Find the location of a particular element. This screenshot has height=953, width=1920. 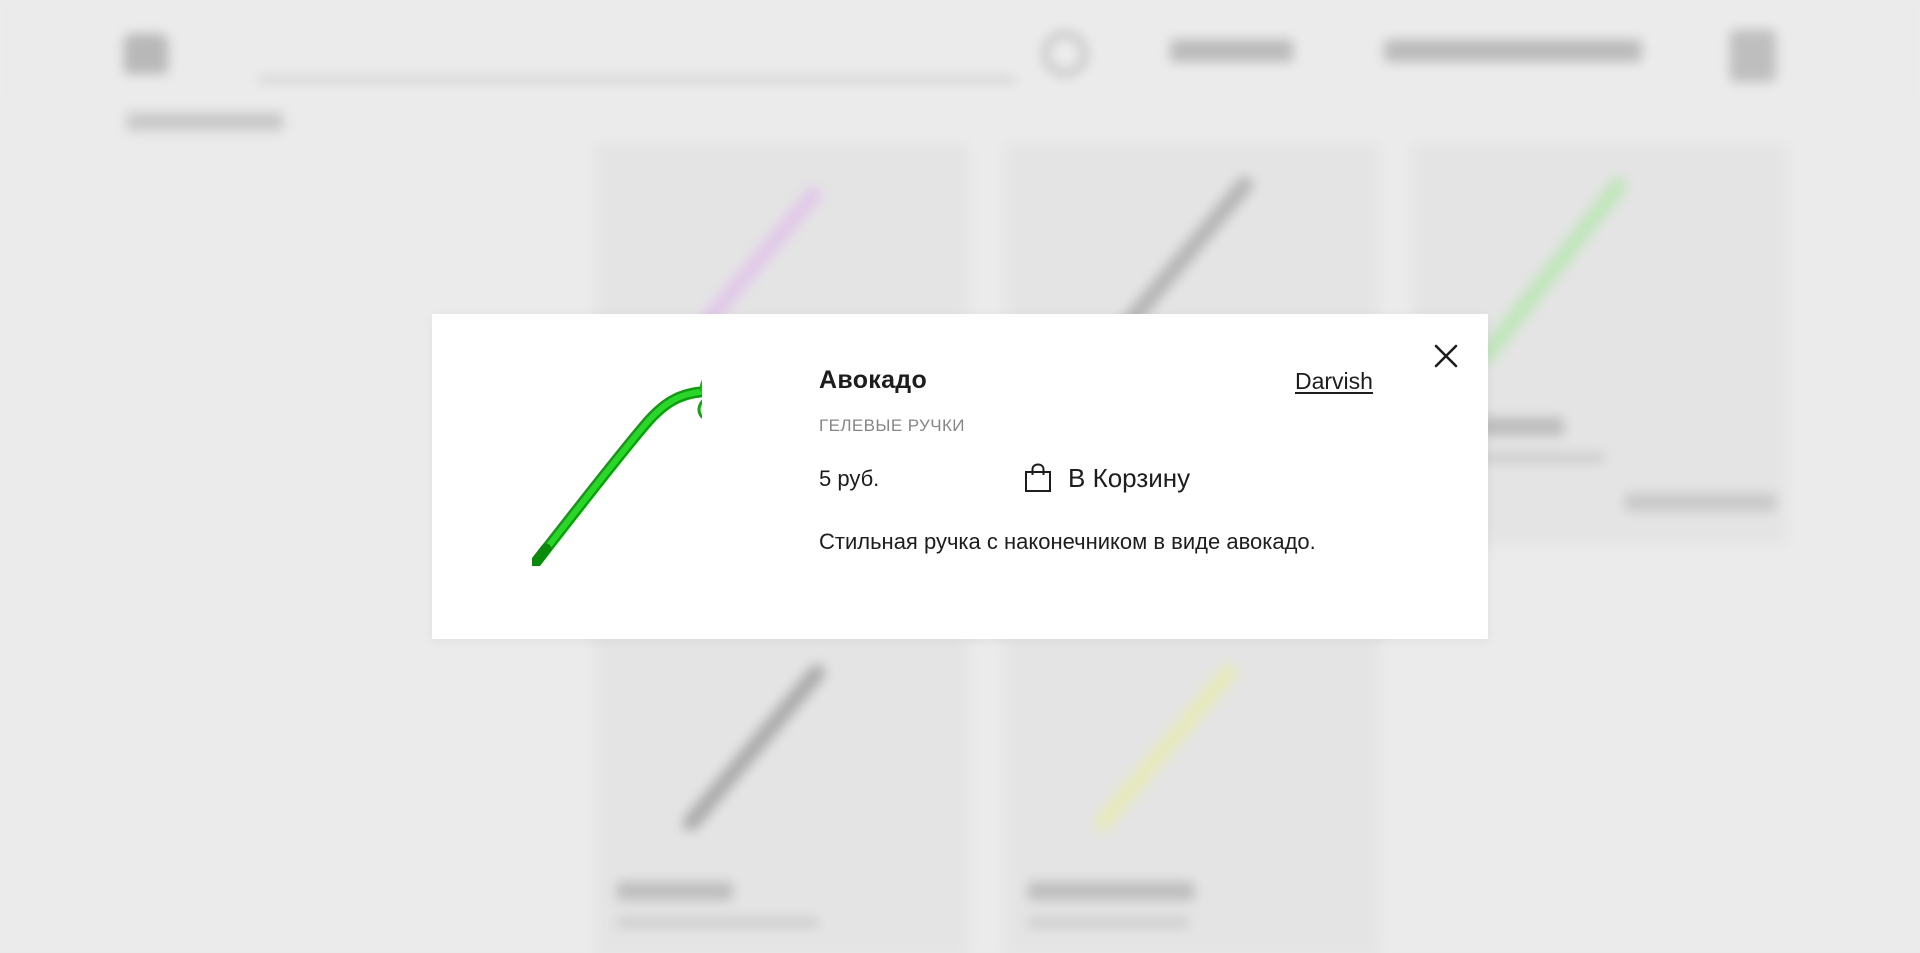

add-to-cart-label: В Корзину is located at coordinates (1129, 477).